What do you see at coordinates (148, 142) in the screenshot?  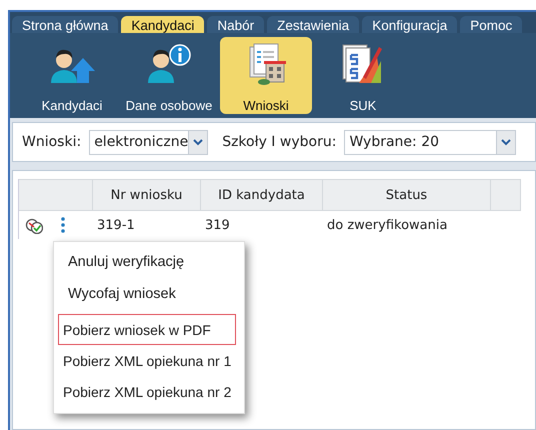 I see `dropdown: elektroniczne` at bounding box center [148, 142].